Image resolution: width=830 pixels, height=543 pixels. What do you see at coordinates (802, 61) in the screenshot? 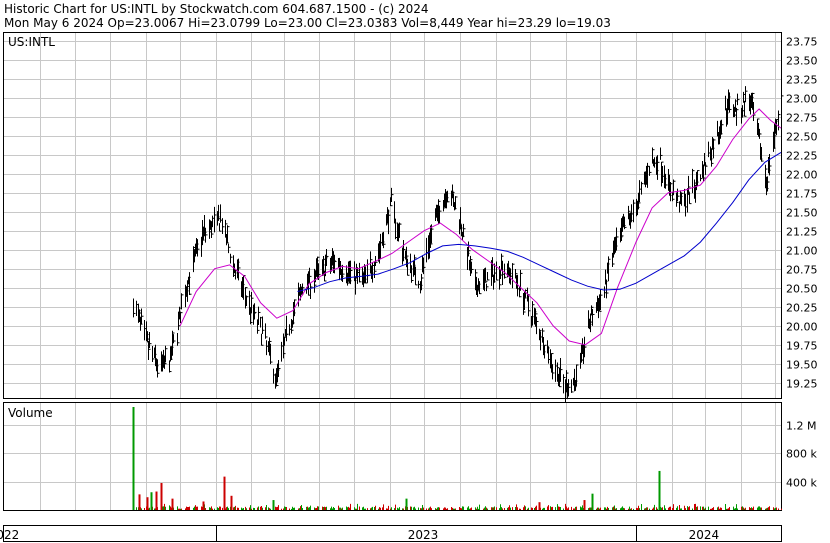
I see `price-tick-label: 23.50` at bounding box center [802, 61].